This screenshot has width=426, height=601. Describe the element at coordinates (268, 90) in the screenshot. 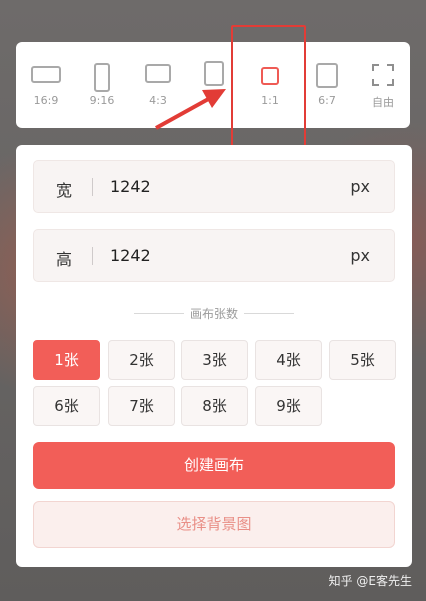

I see `highlight-box` at that location.